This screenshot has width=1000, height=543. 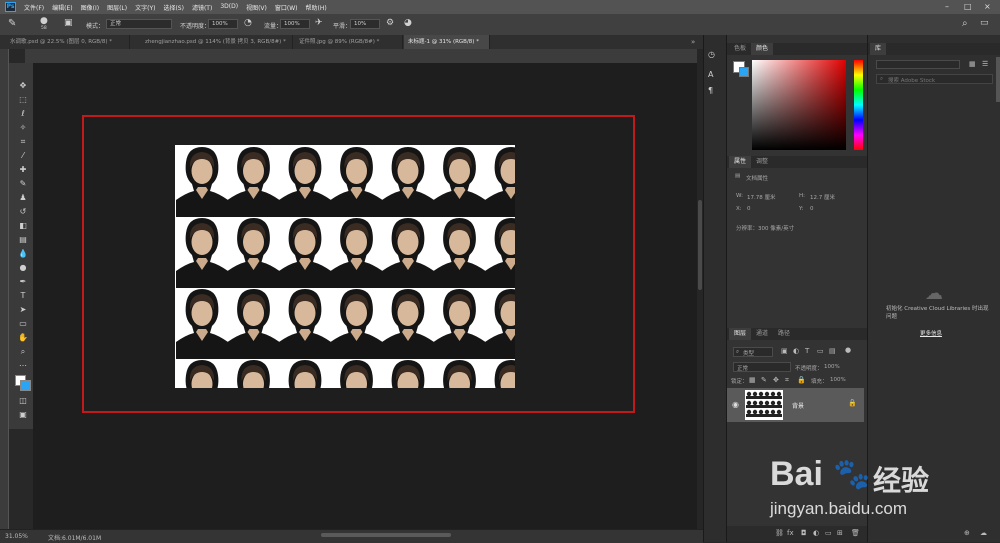 What do you see at coordinates (848, 350) in the screenshot?
I see `filter-toggle-icon: ●` at bounding box center [848, 350].